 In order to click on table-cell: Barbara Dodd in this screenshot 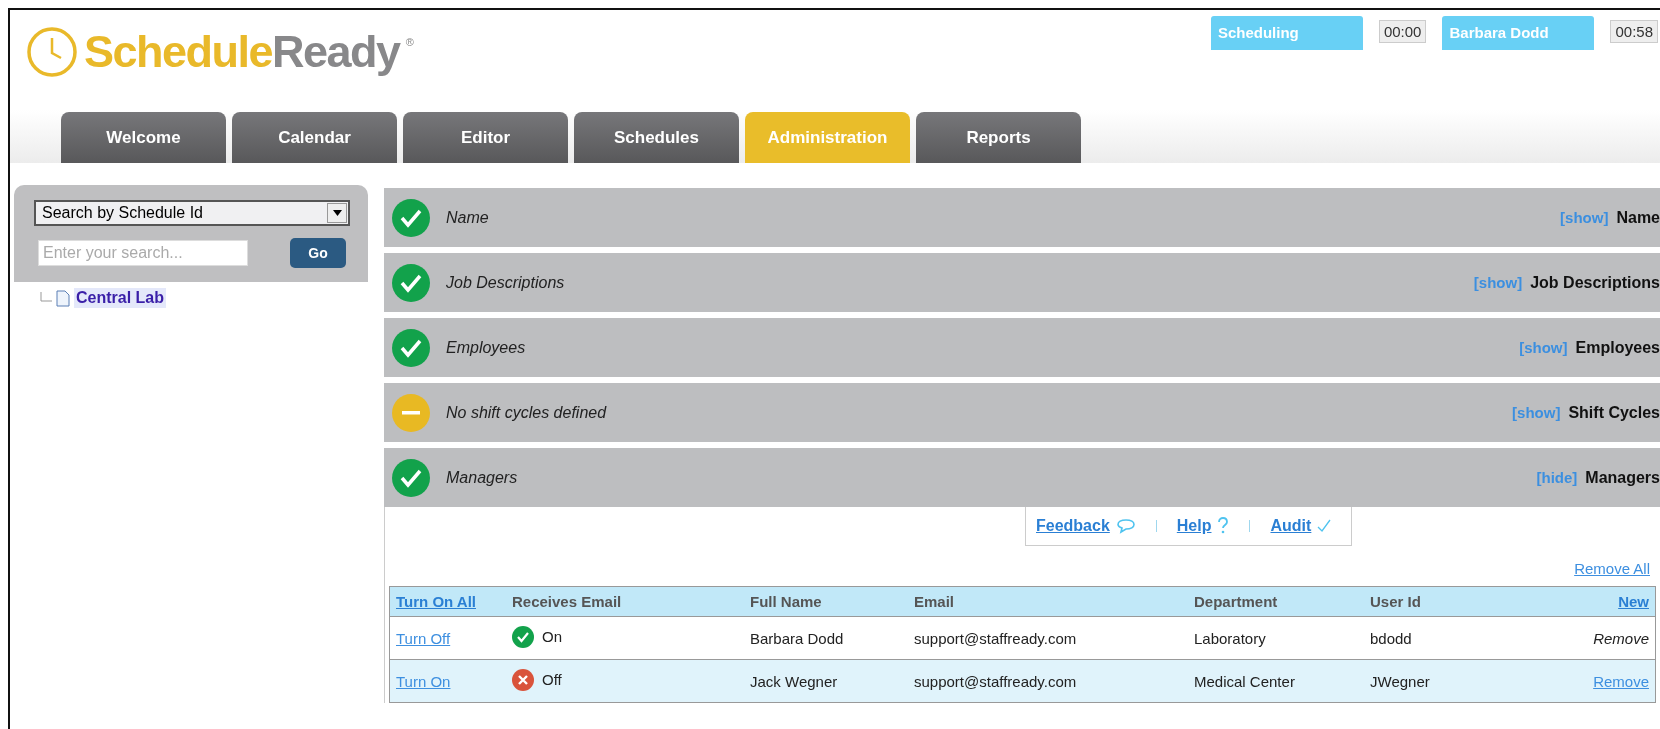, I will do `click(797, 638)`.